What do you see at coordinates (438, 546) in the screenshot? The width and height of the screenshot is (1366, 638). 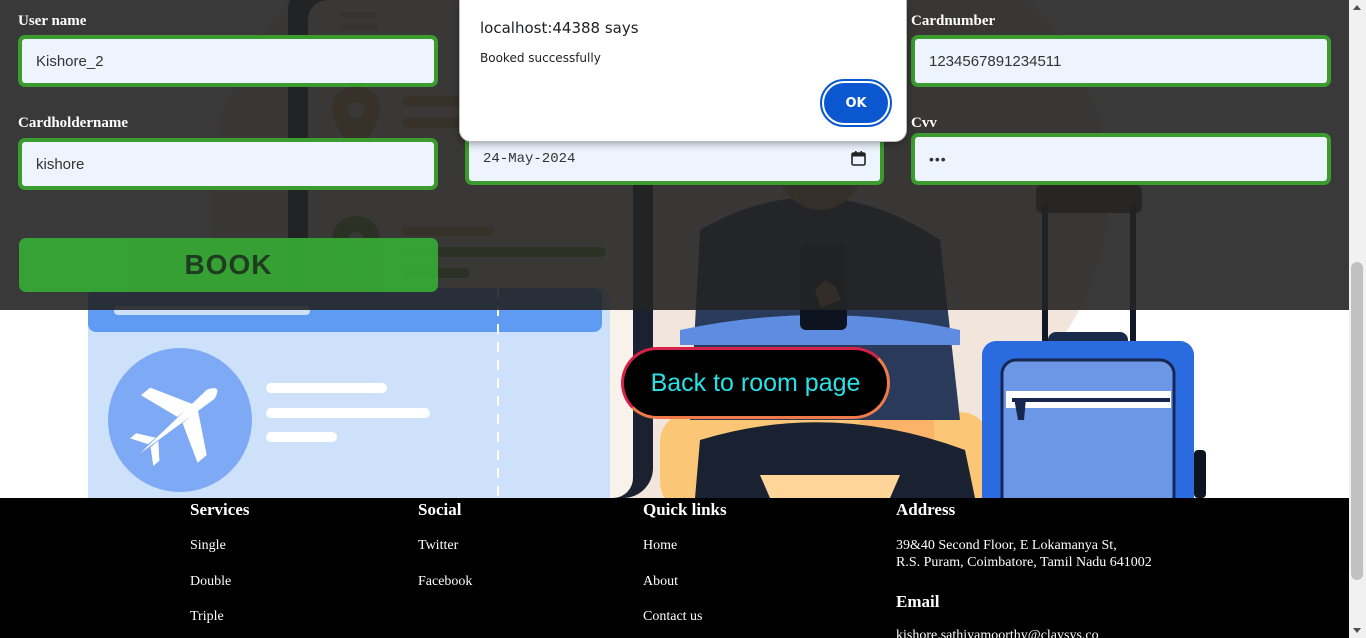 I see `footer-link-twitter: Twitter` at bounding box center [438, 546].